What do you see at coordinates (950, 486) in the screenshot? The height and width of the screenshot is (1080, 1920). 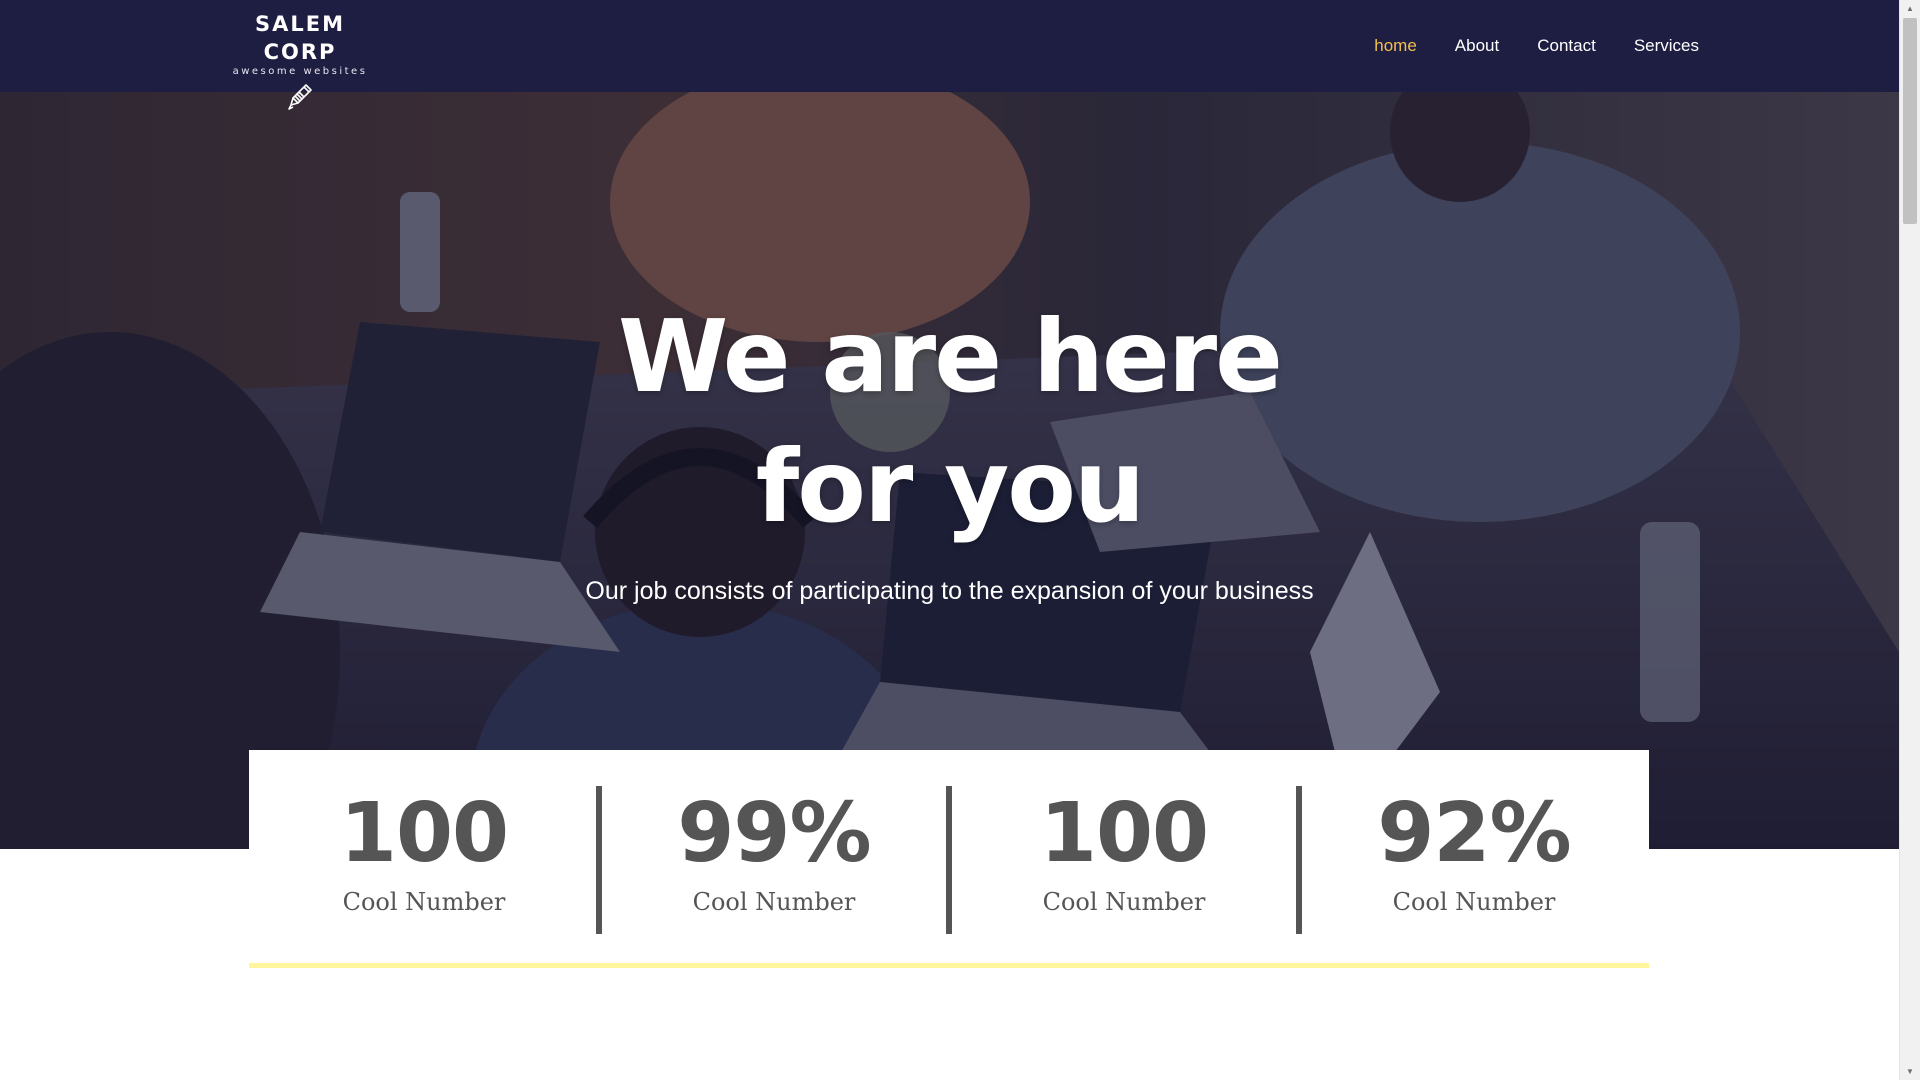 I see `hero-title-line2: for you` at bounding box center [950, 486].